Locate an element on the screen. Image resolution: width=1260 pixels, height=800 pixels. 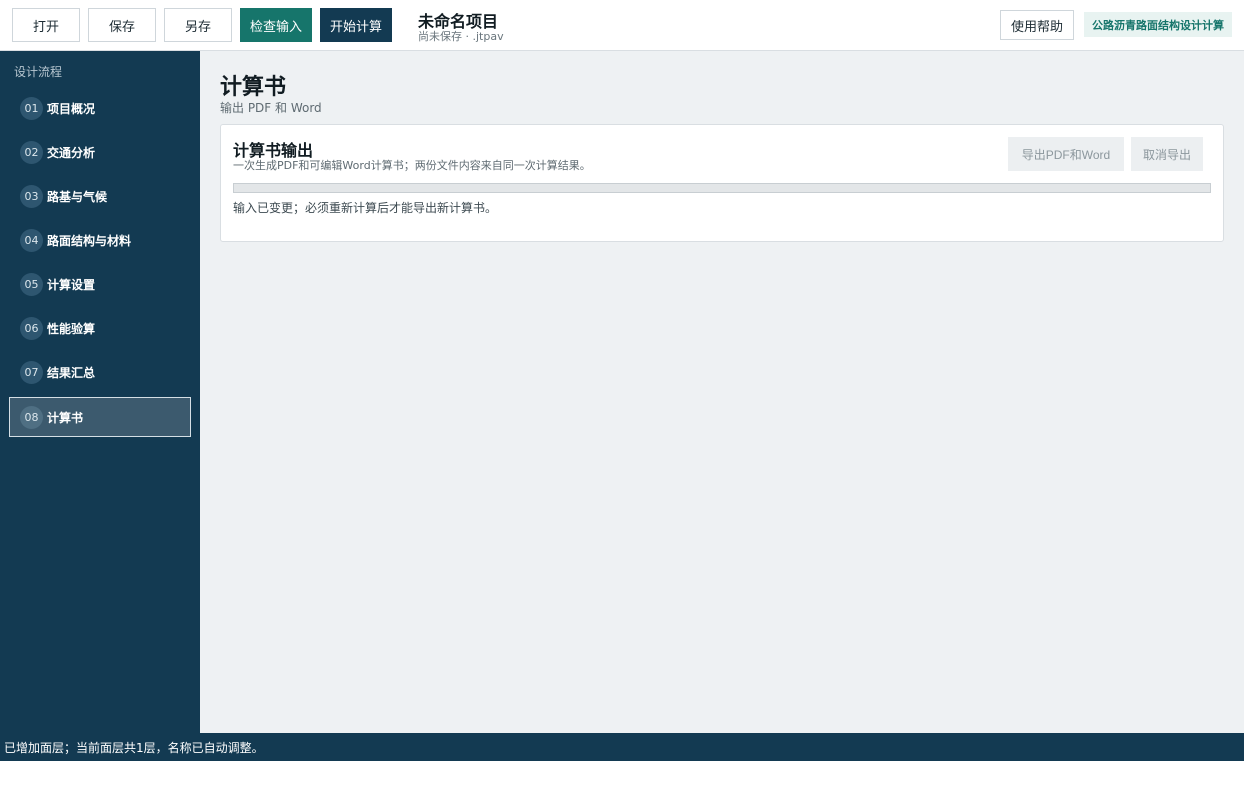
sidebar-item-label: 结果汇总 is located at coordinates (71, 372).